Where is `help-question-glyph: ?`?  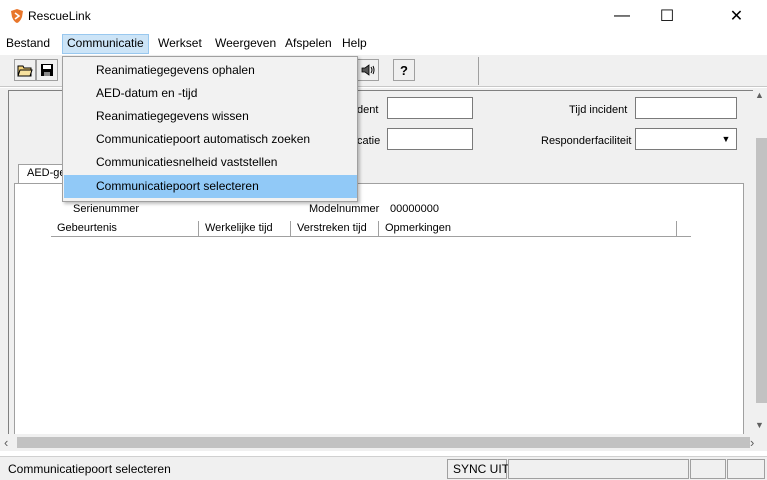
help-question-glyph: ? is located at coordinates (404, 70).